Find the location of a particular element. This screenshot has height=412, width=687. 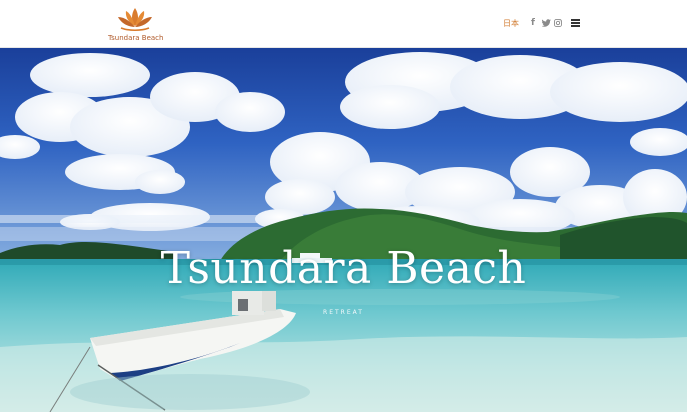

hamburger-menu-icon is located at coordinates (575, 23).